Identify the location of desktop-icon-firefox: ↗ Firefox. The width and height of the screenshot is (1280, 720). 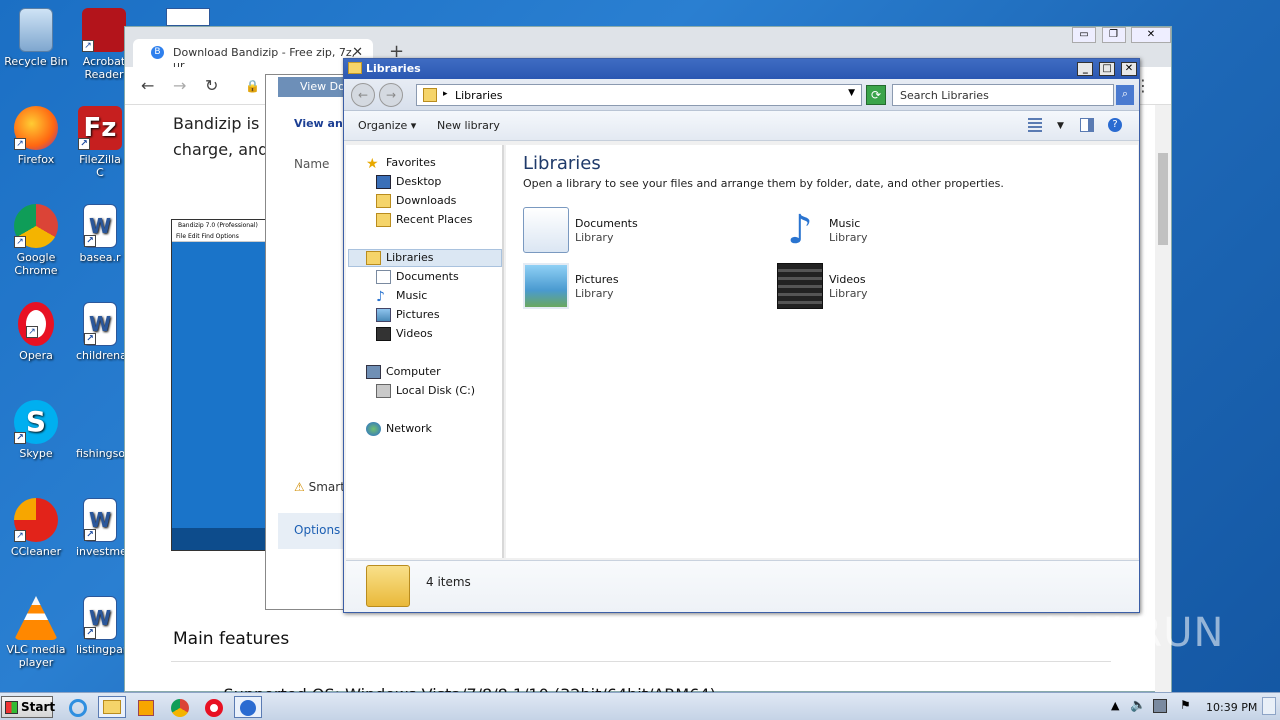
(36, 136).